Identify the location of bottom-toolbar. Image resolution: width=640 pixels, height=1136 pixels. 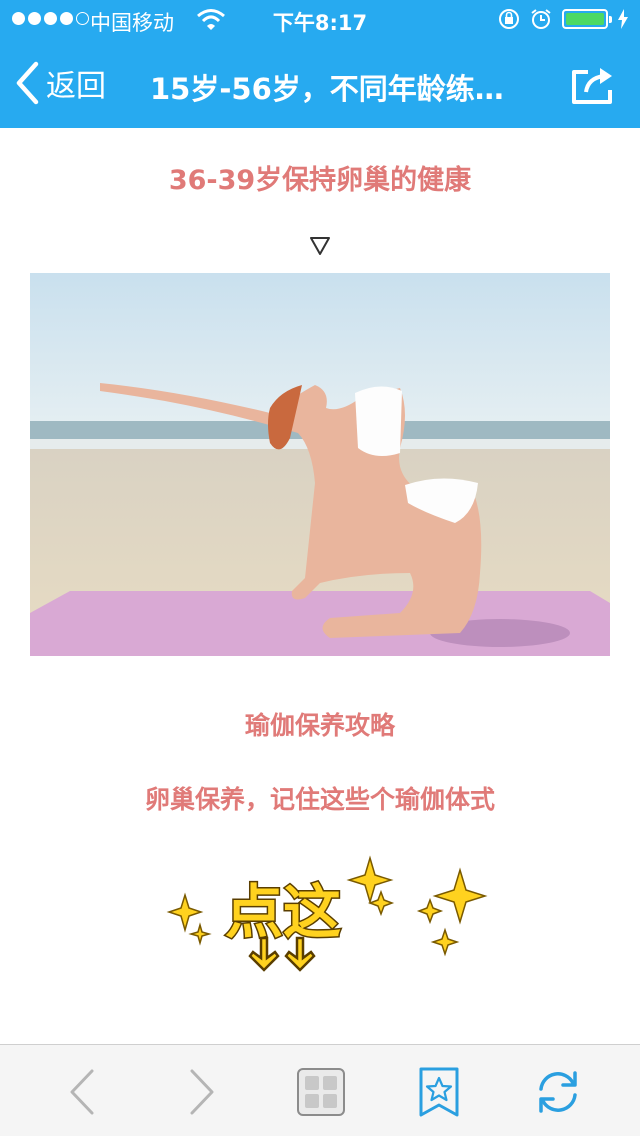
(320, 1090).